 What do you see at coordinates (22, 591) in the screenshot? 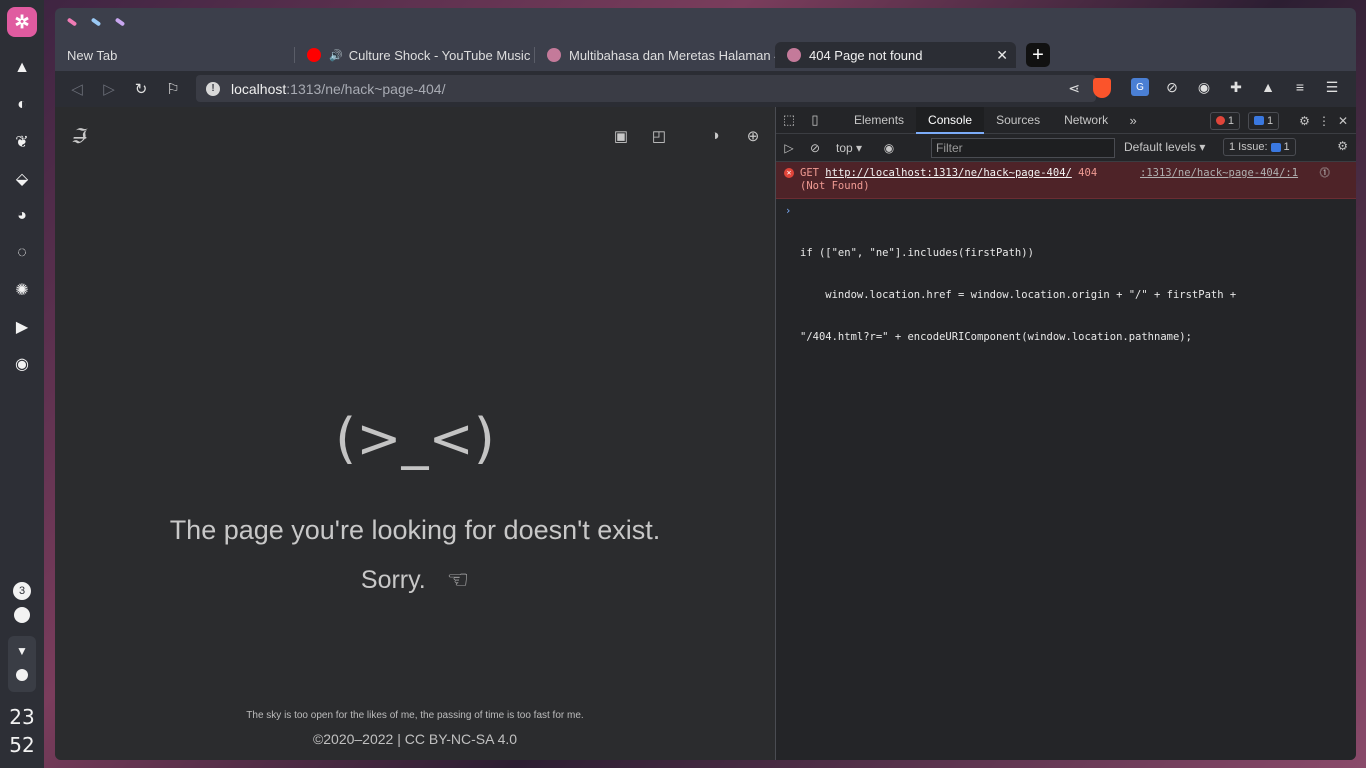
I see `workspace-badge: 3` at bounding box center [22, 591].